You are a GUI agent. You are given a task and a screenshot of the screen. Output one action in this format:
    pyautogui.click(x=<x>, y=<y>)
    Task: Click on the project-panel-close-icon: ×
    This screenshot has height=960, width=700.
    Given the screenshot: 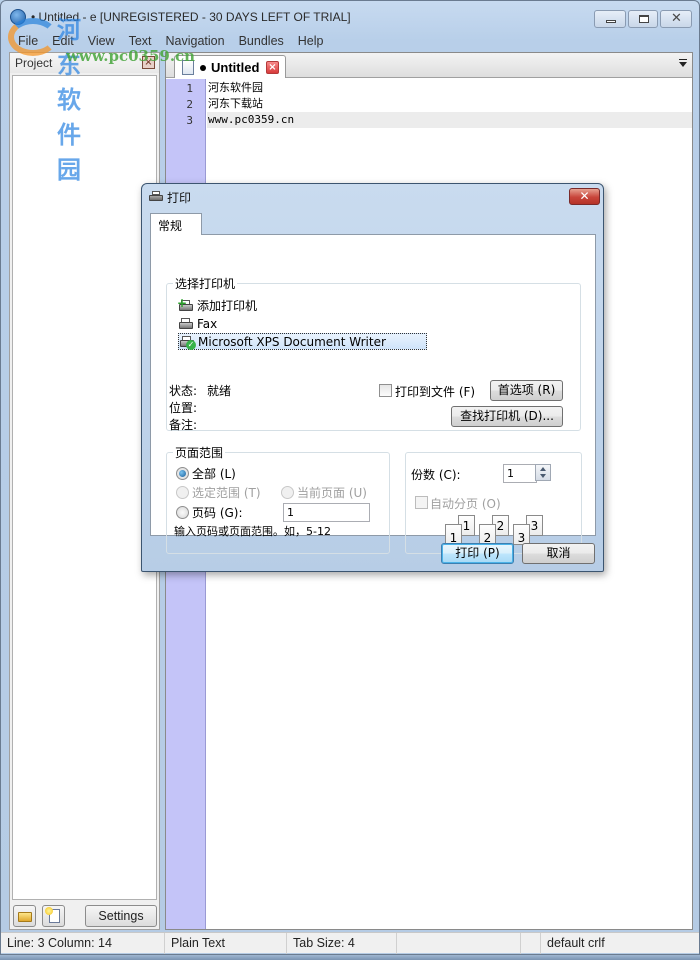 What is the action you would take?
    pyautogui.click(x=148, y=62)
    